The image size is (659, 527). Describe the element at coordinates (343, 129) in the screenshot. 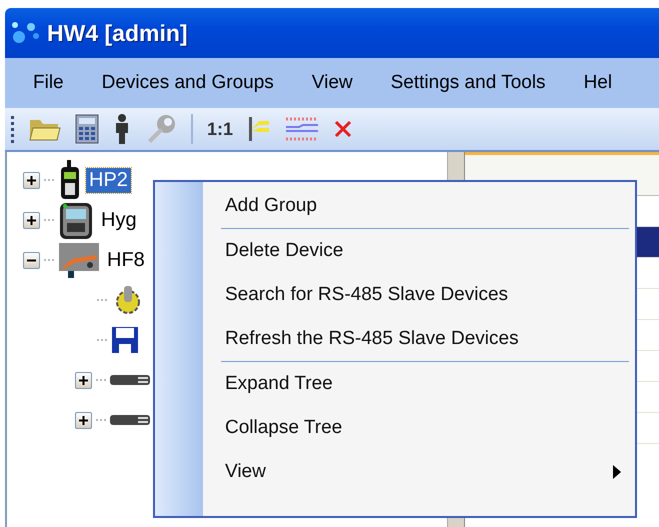

I see `close-icon` at that location.